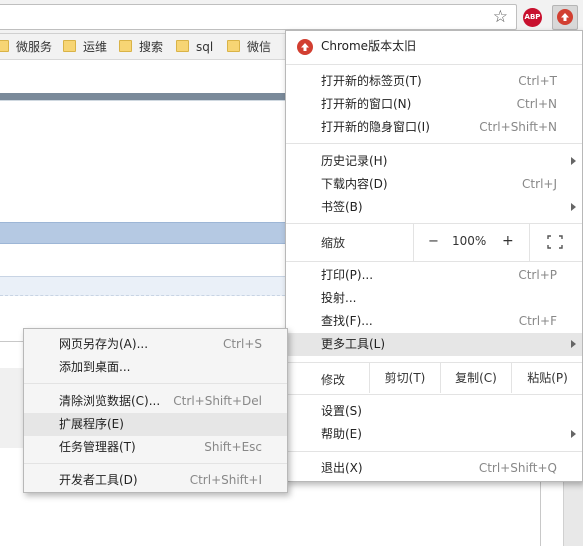 Image resolution: width=583 pixels, height=546 pixels. Describe the element at coordinates (151, 47) in the screenshot. I see `bookmark-label: 搜索` at that location.